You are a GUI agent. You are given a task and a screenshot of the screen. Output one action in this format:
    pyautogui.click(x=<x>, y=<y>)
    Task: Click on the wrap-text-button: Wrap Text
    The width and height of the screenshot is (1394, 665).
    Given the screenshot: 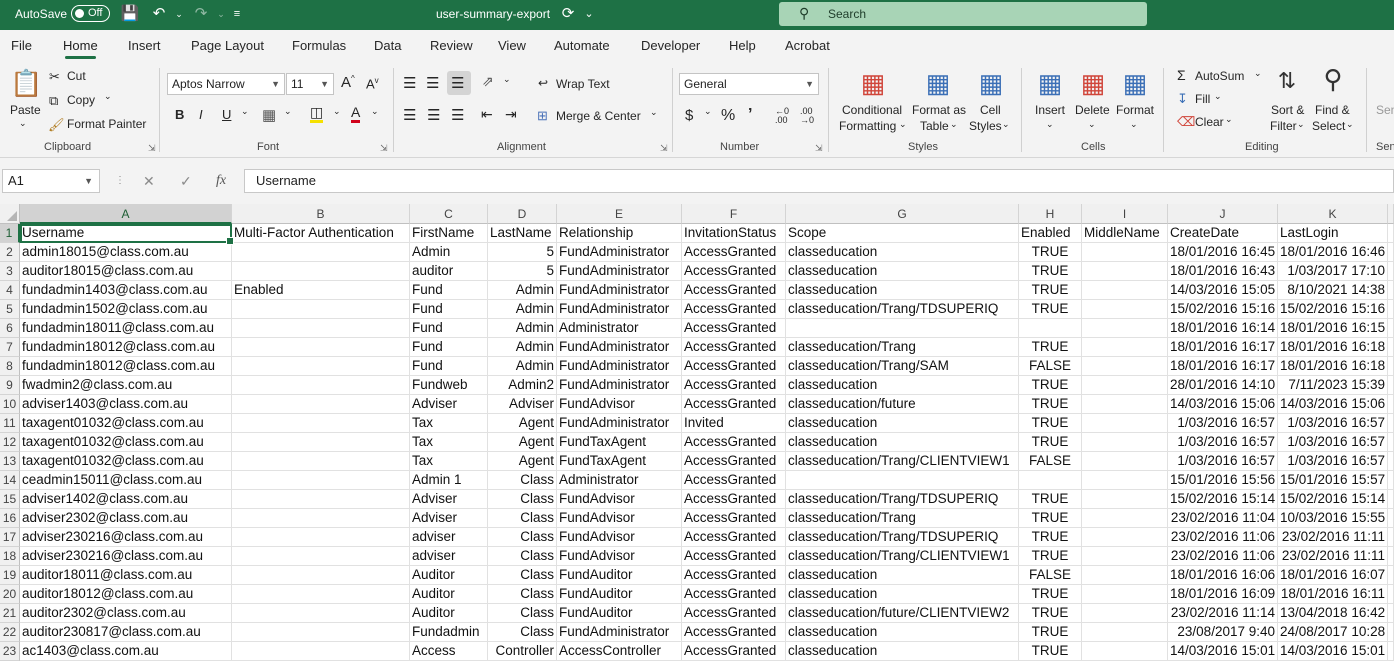 What is the action you would take?
    pyautogui.click(x=583, y=84)
    